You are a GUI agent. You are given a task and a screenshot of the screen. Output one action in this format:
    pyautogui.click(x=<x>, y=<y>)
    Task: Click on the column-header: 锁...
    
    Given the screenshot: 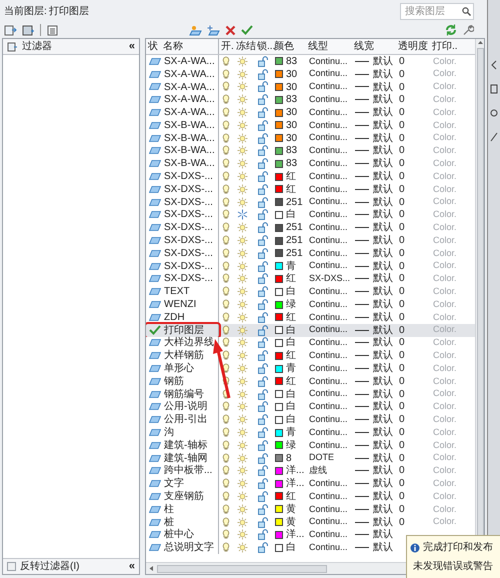 What is the action you would take?
    pyautogui.click(x=263, y=46)
    